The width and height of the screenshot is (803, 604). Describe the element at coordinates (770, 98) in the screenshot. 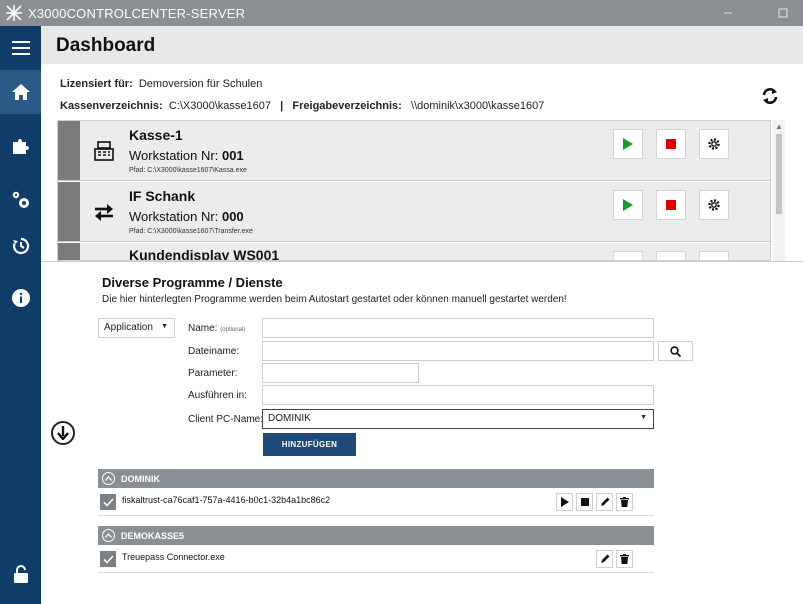

I see `refresh-icon` at that location.